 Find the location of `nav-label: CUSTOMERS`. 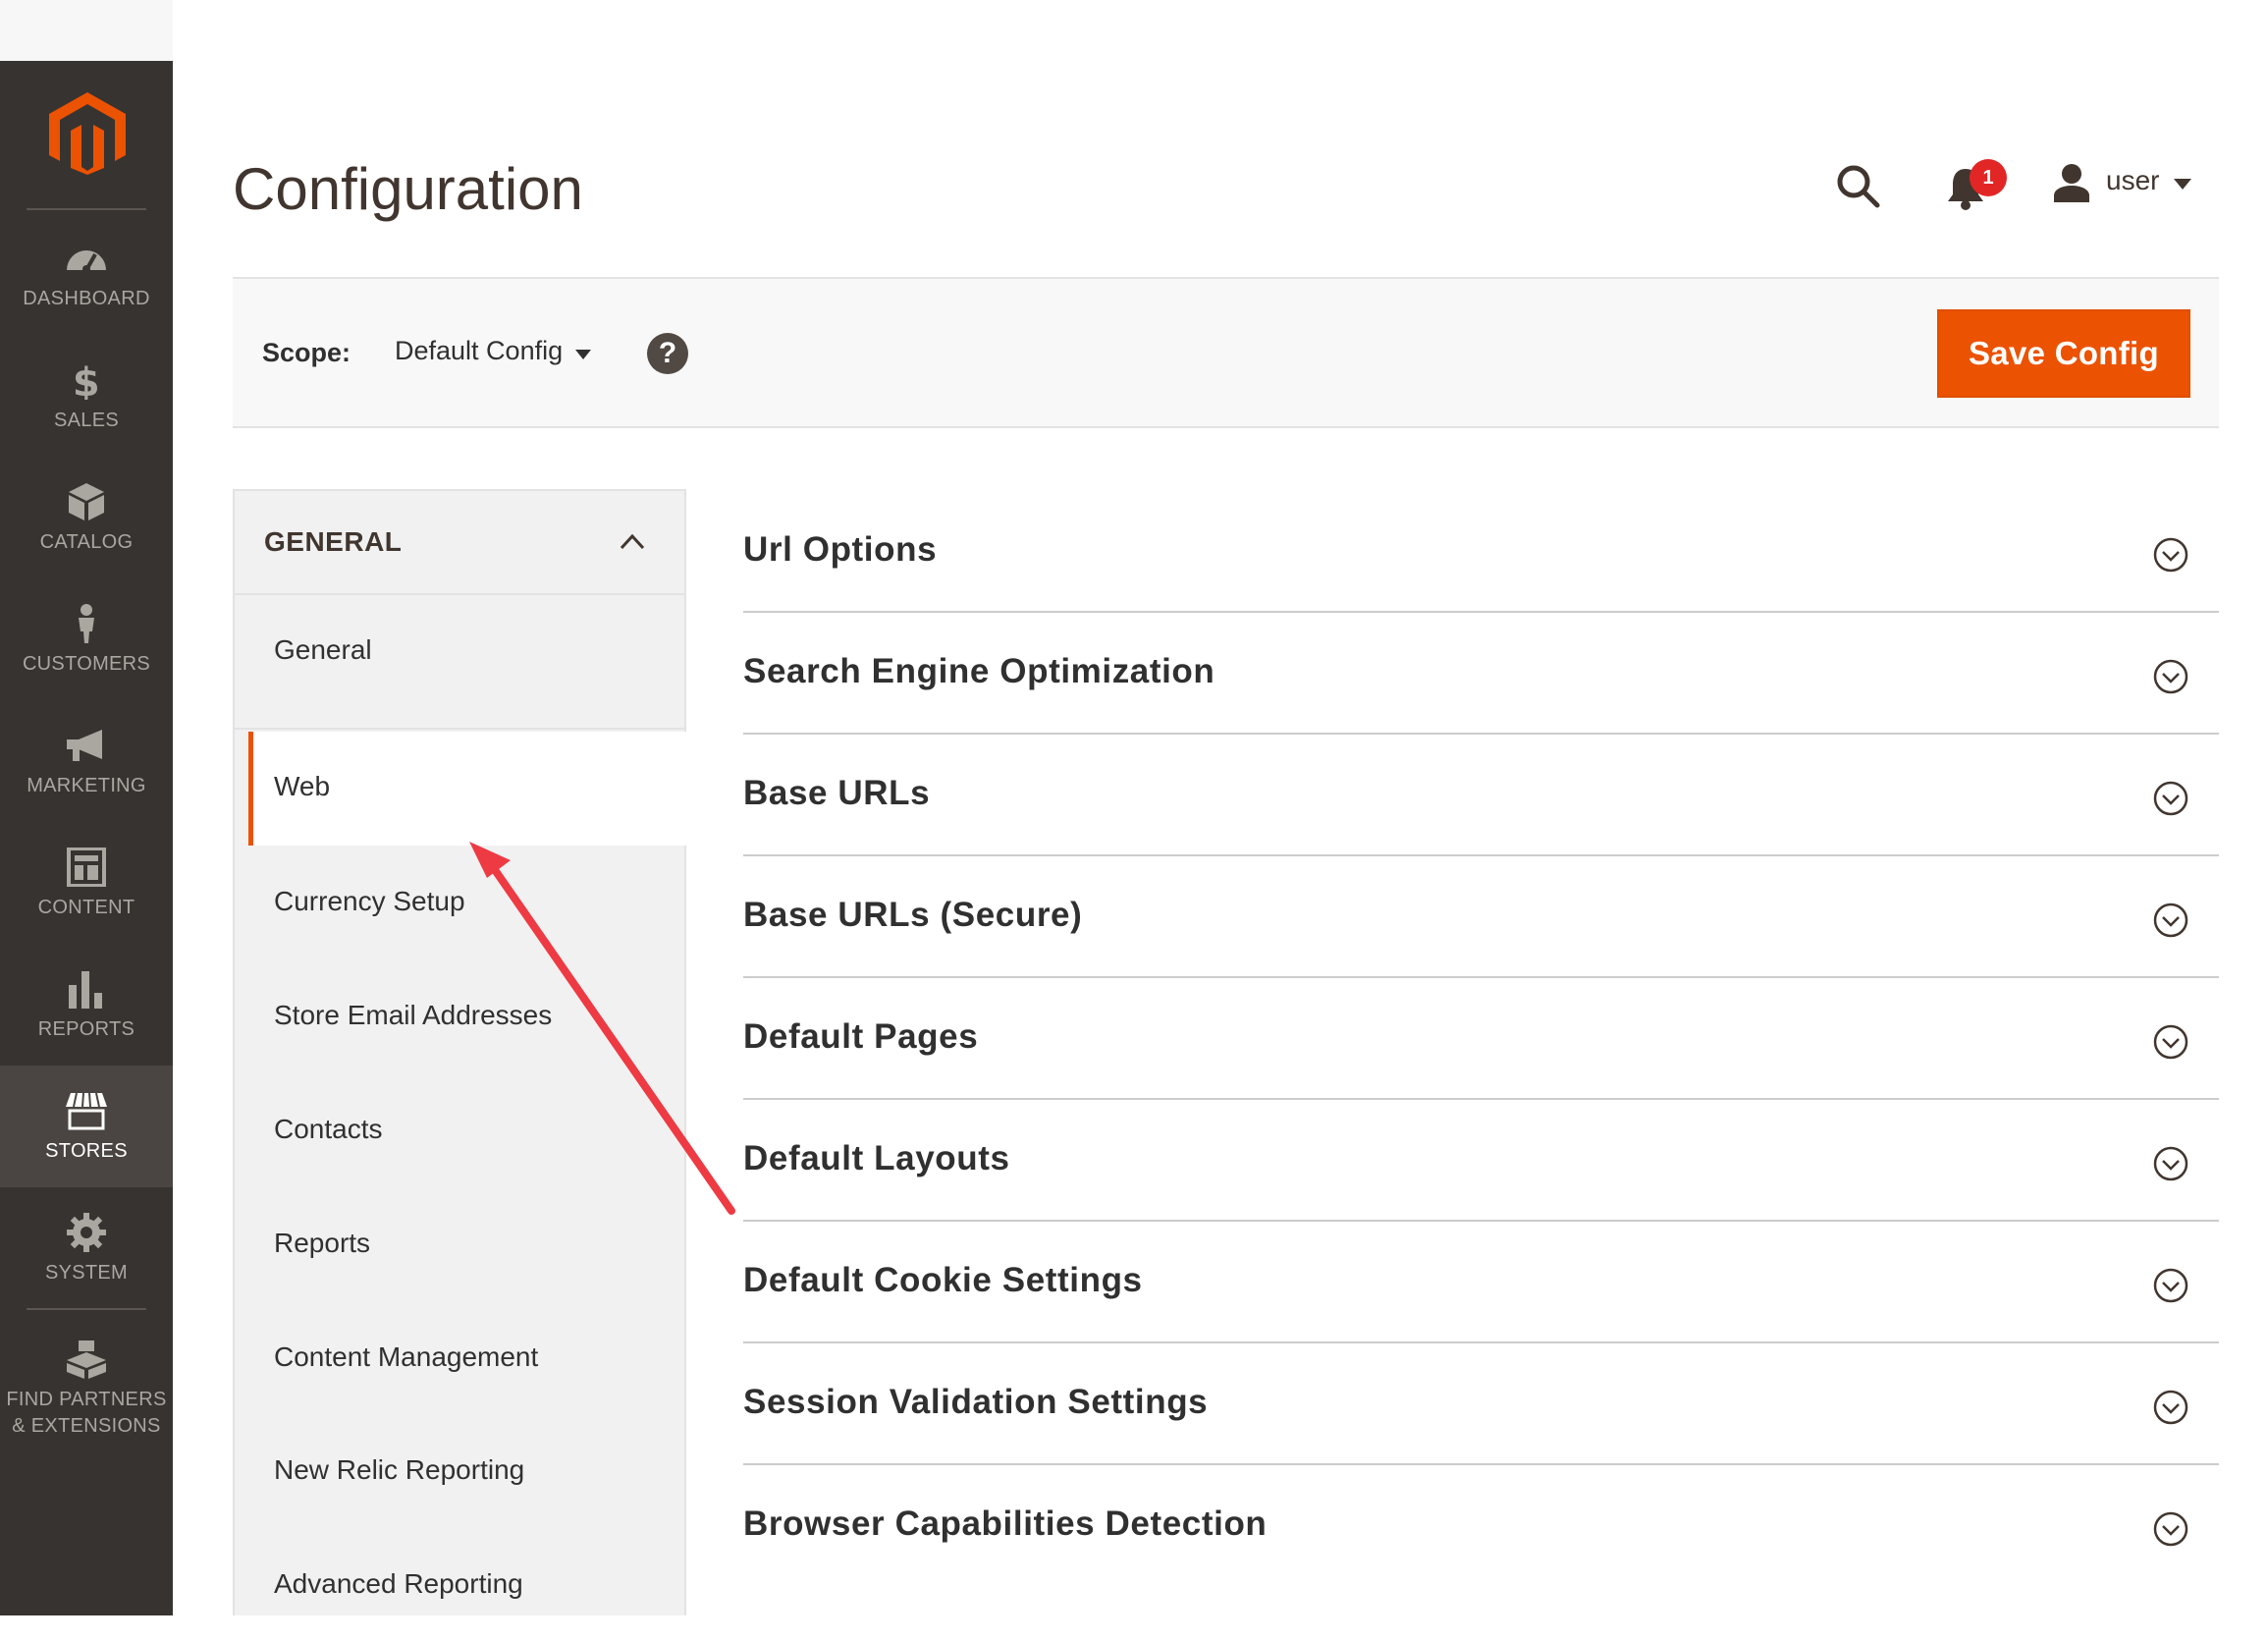

nav-label: CUSTOMERS is located at coordinates (87, 663).